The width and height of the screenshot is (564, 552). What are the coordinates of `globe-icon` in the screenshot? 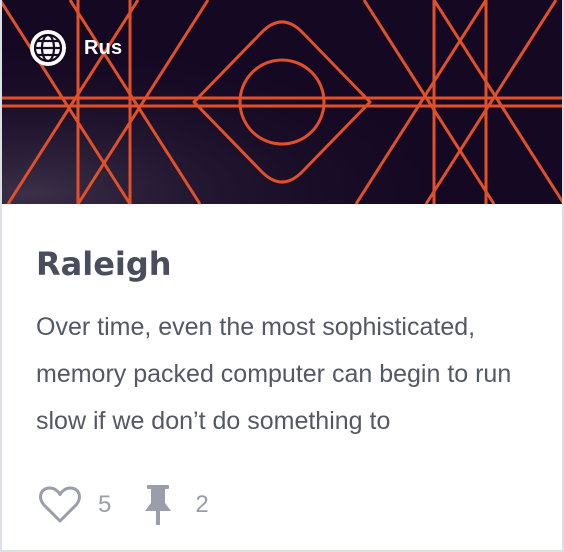 It's located at (48, 48).